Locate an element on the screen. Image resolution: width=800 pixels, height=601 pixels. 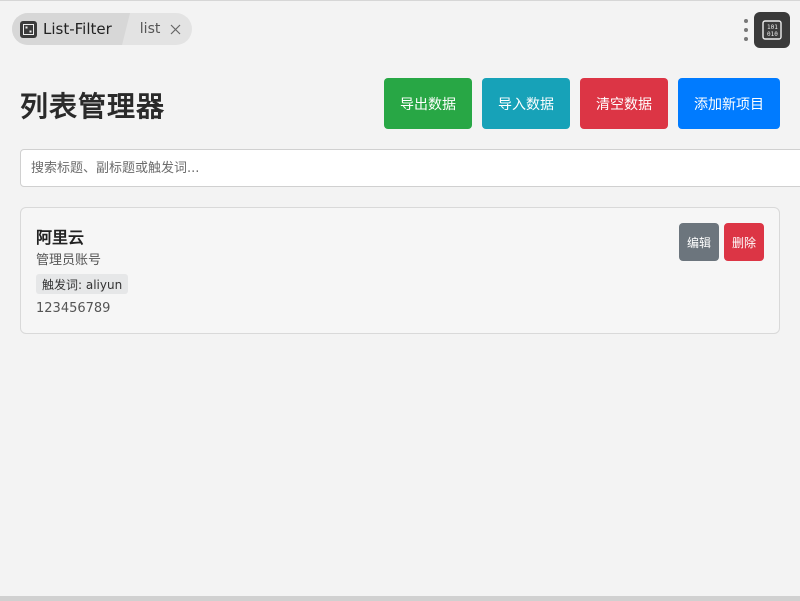
kebab-icon is located at coordinates (746, 30).